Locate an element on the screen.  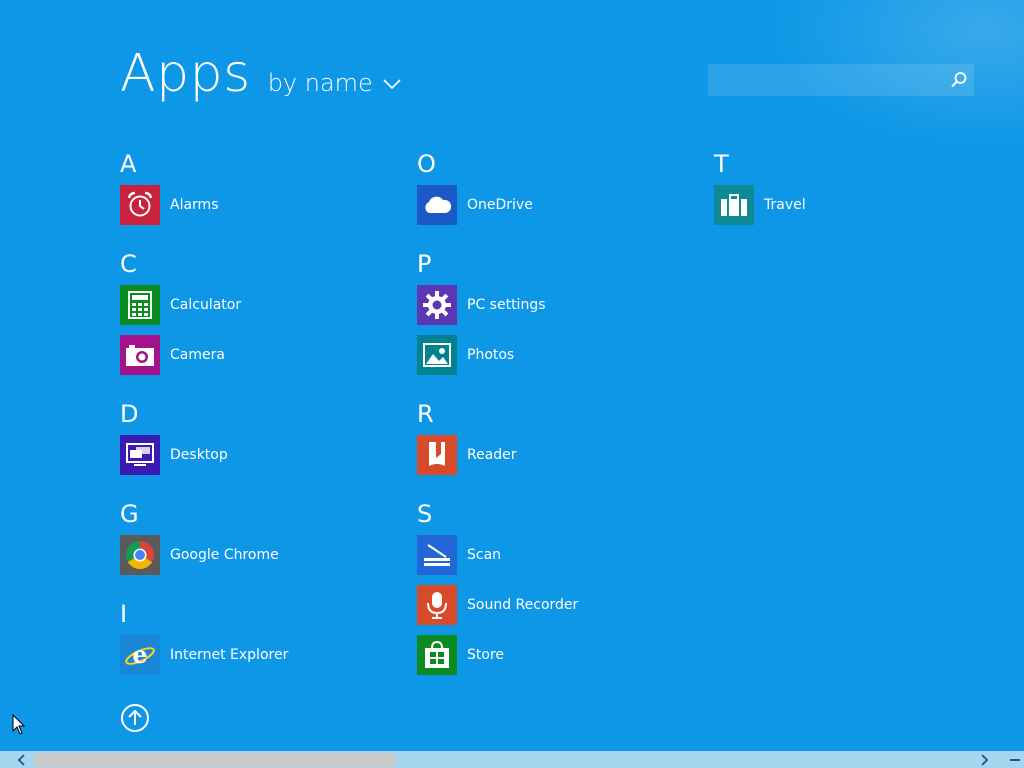
store-icon is located at coordinates (437, 655).